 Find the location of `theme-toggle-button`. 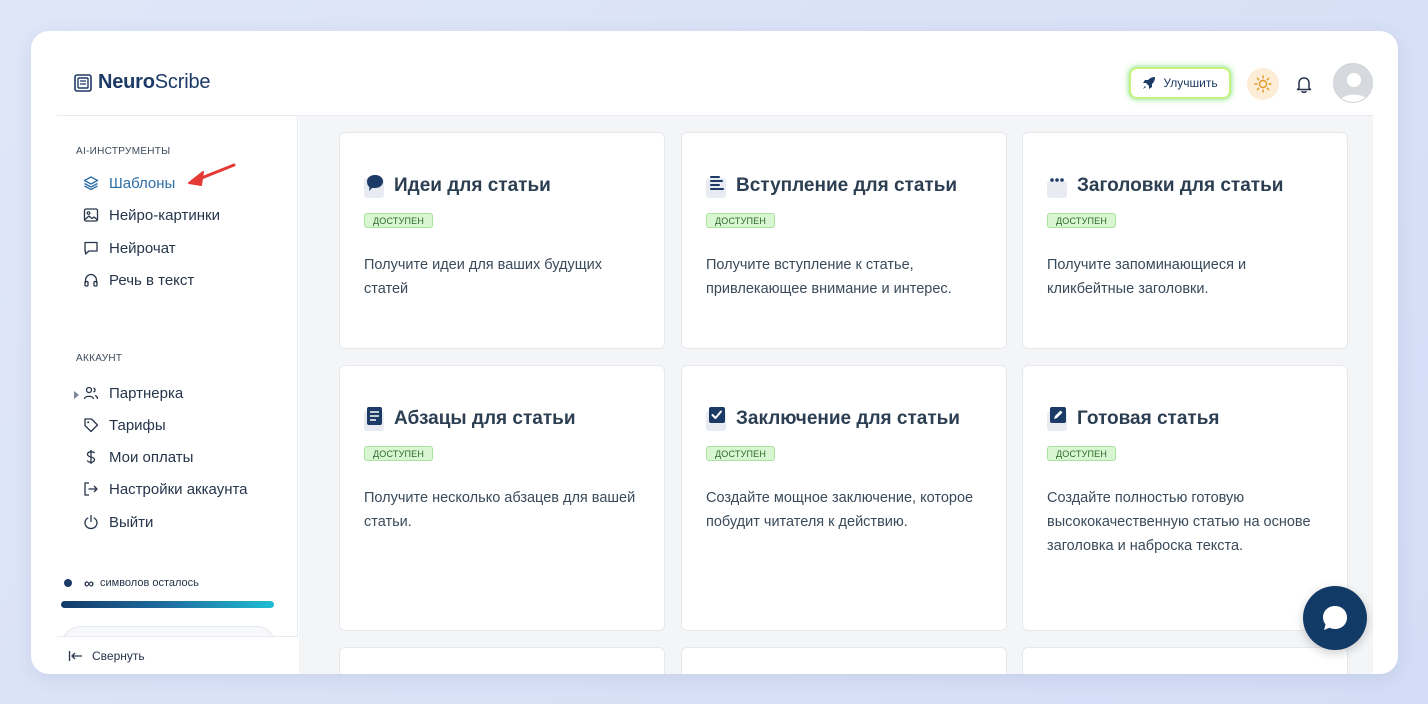

theme-toggle-button is located at coordinates (1263, 84).